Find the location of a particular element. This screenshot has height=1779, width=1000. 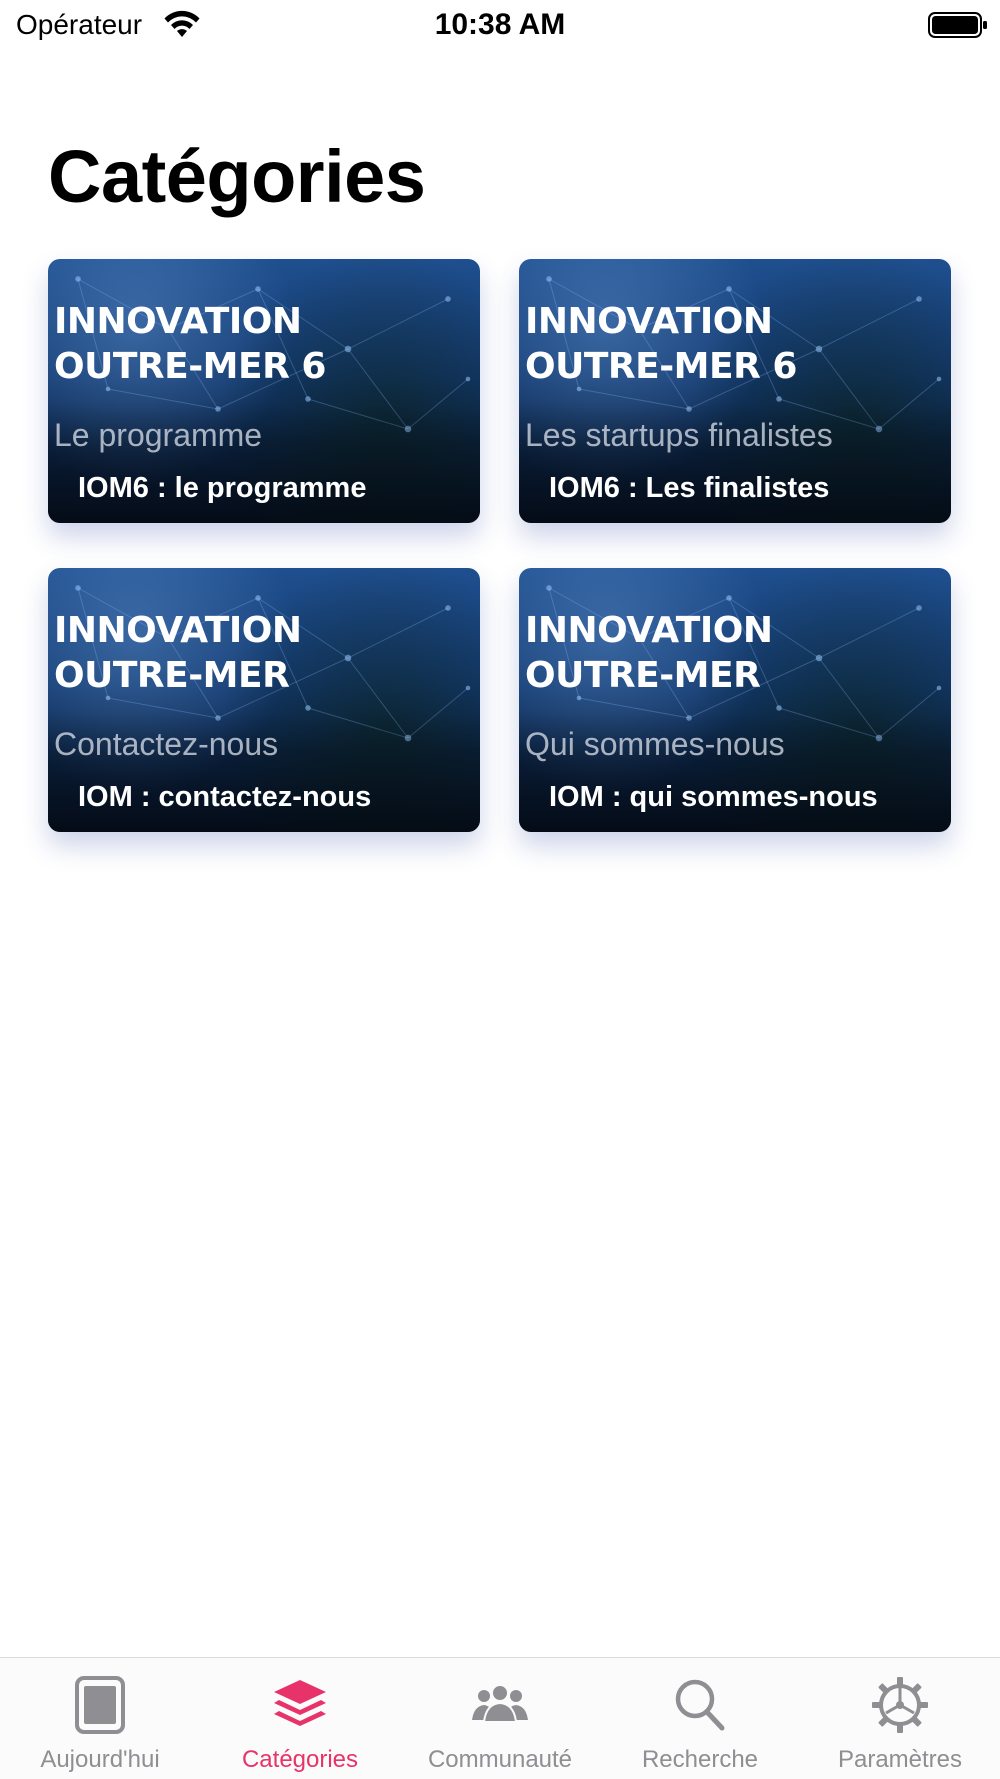

tab-recherche: Recherche is located at coordinates (700, 1718).